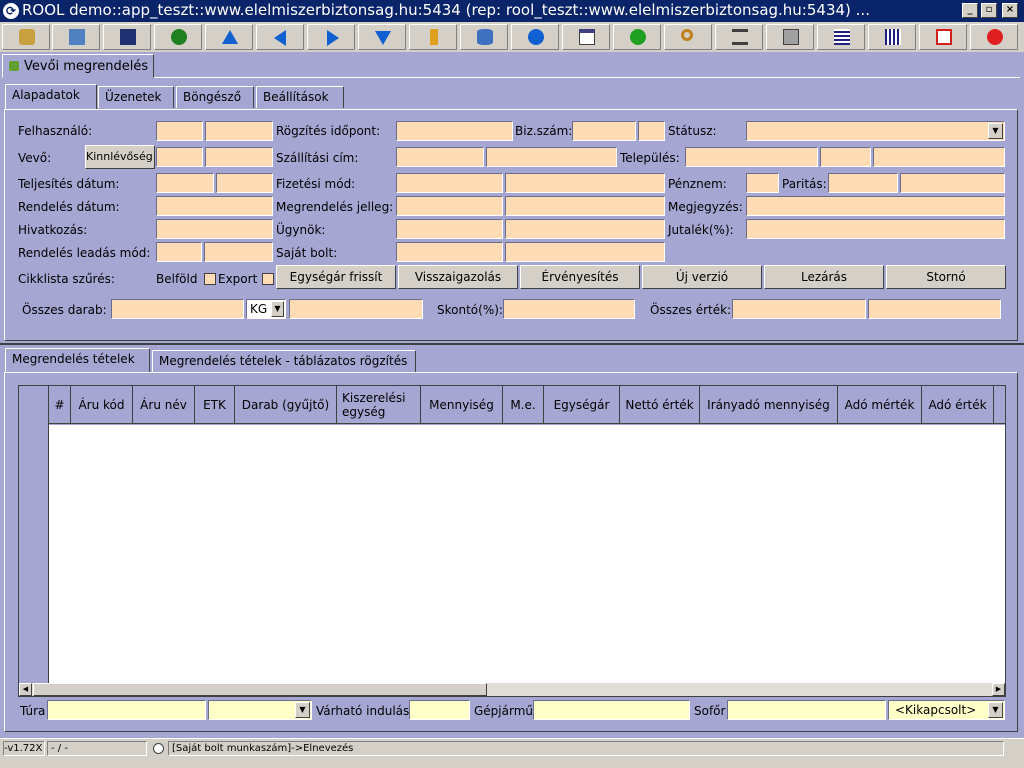  What do you see at coordinates (331, 37) in the screenshot?
I see `next-button` at bounding box center [331, 37].